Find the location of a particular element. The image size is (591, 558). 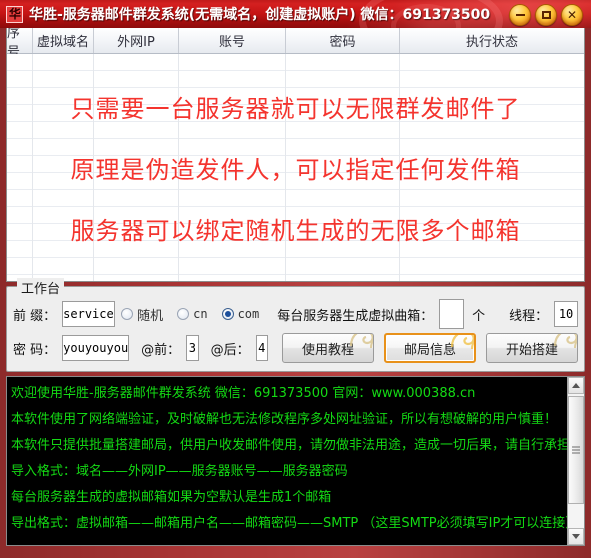

grip-icon is located at coordinates (576, 450).